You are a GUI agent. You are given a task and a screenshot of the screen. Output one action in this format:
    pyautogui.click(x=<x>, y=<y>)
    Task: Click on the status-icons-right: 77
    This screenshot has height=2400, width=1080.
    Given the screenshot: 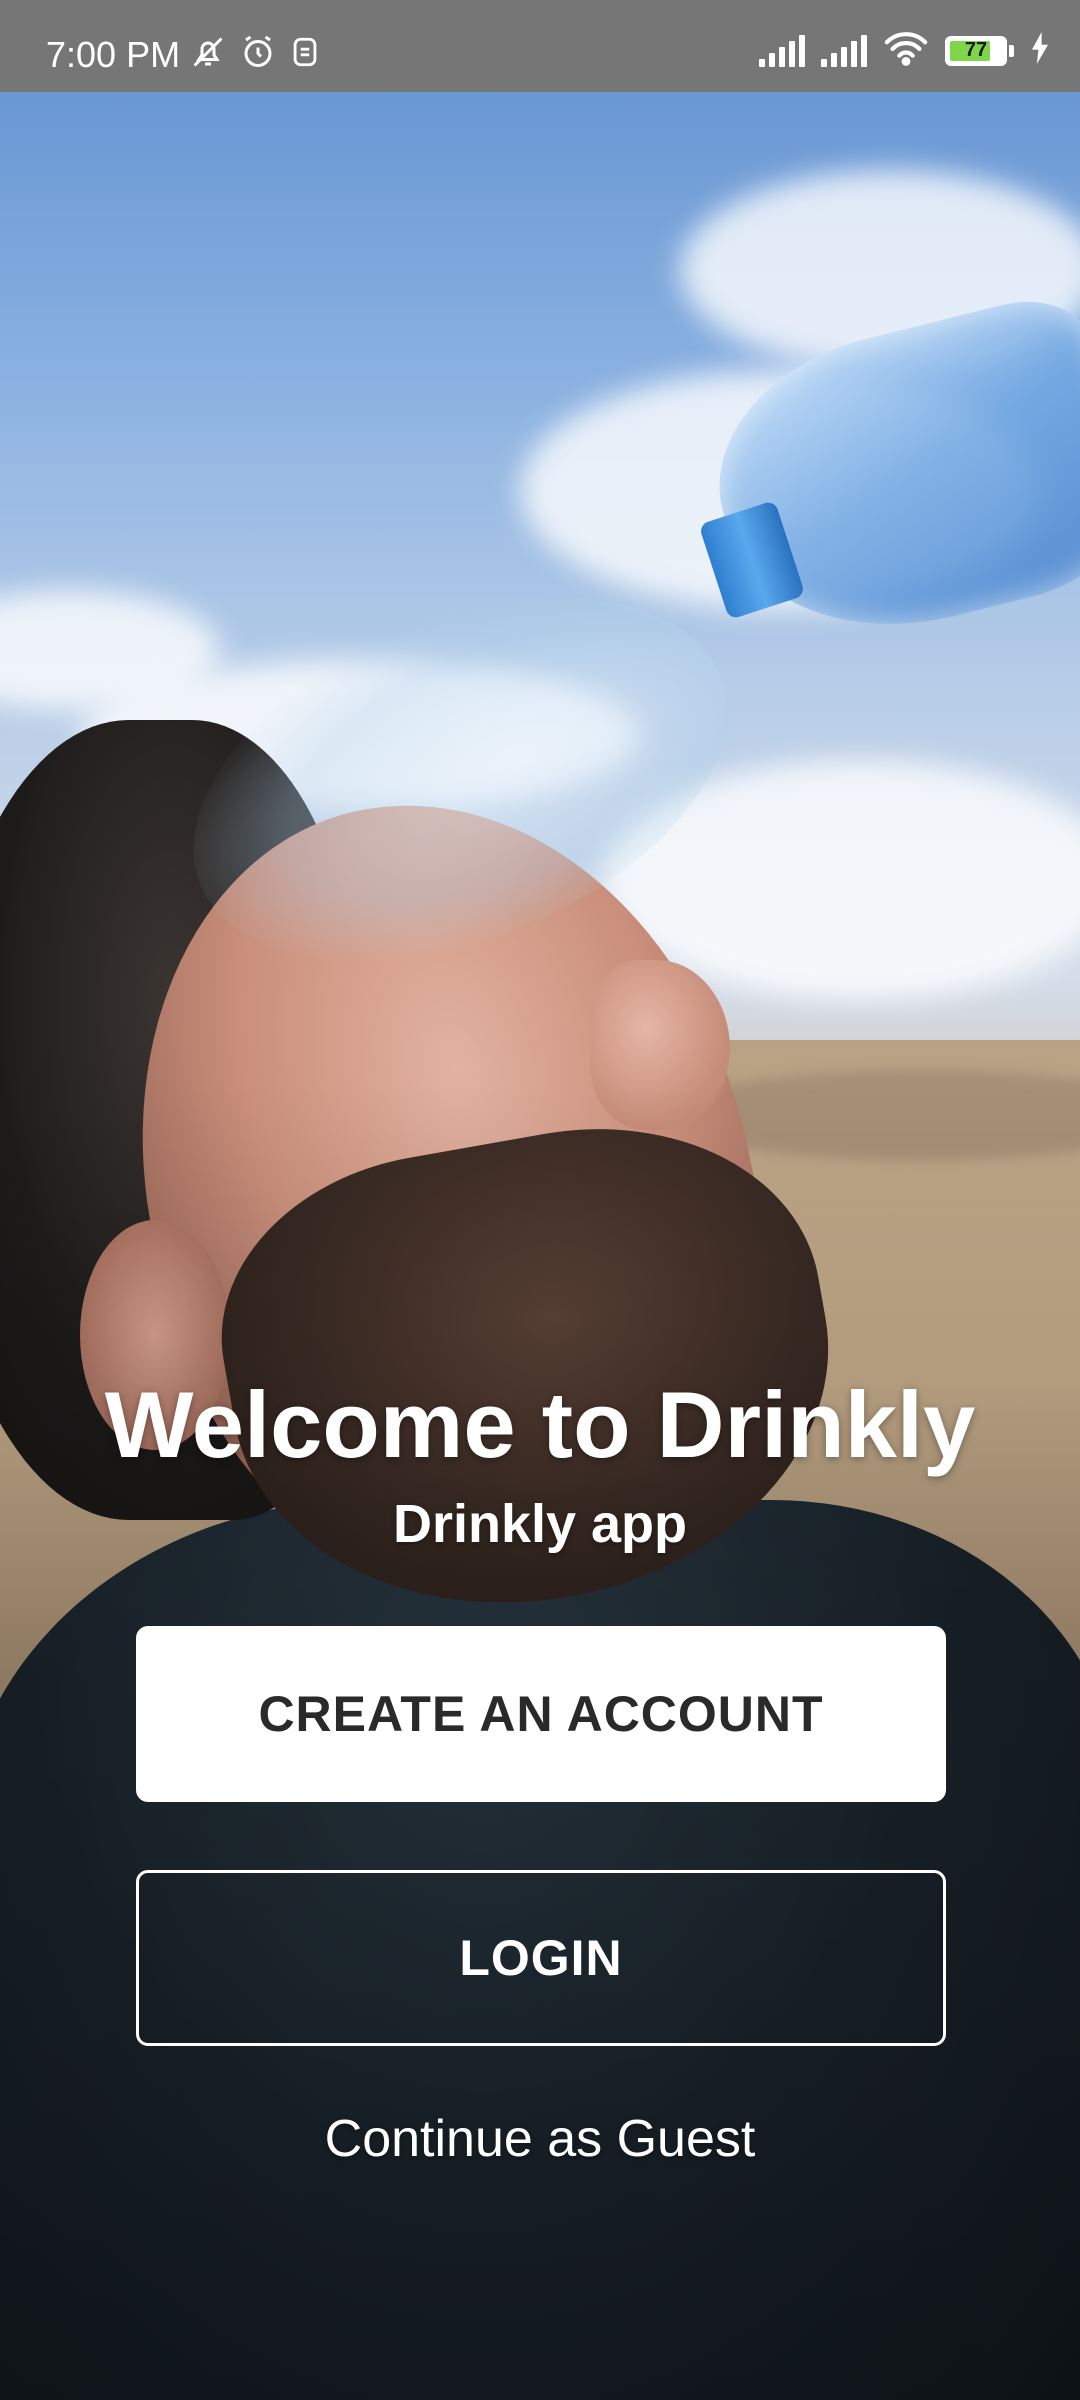 What is the action you would take?
    pyautogui.click(x=904, y=50)
    